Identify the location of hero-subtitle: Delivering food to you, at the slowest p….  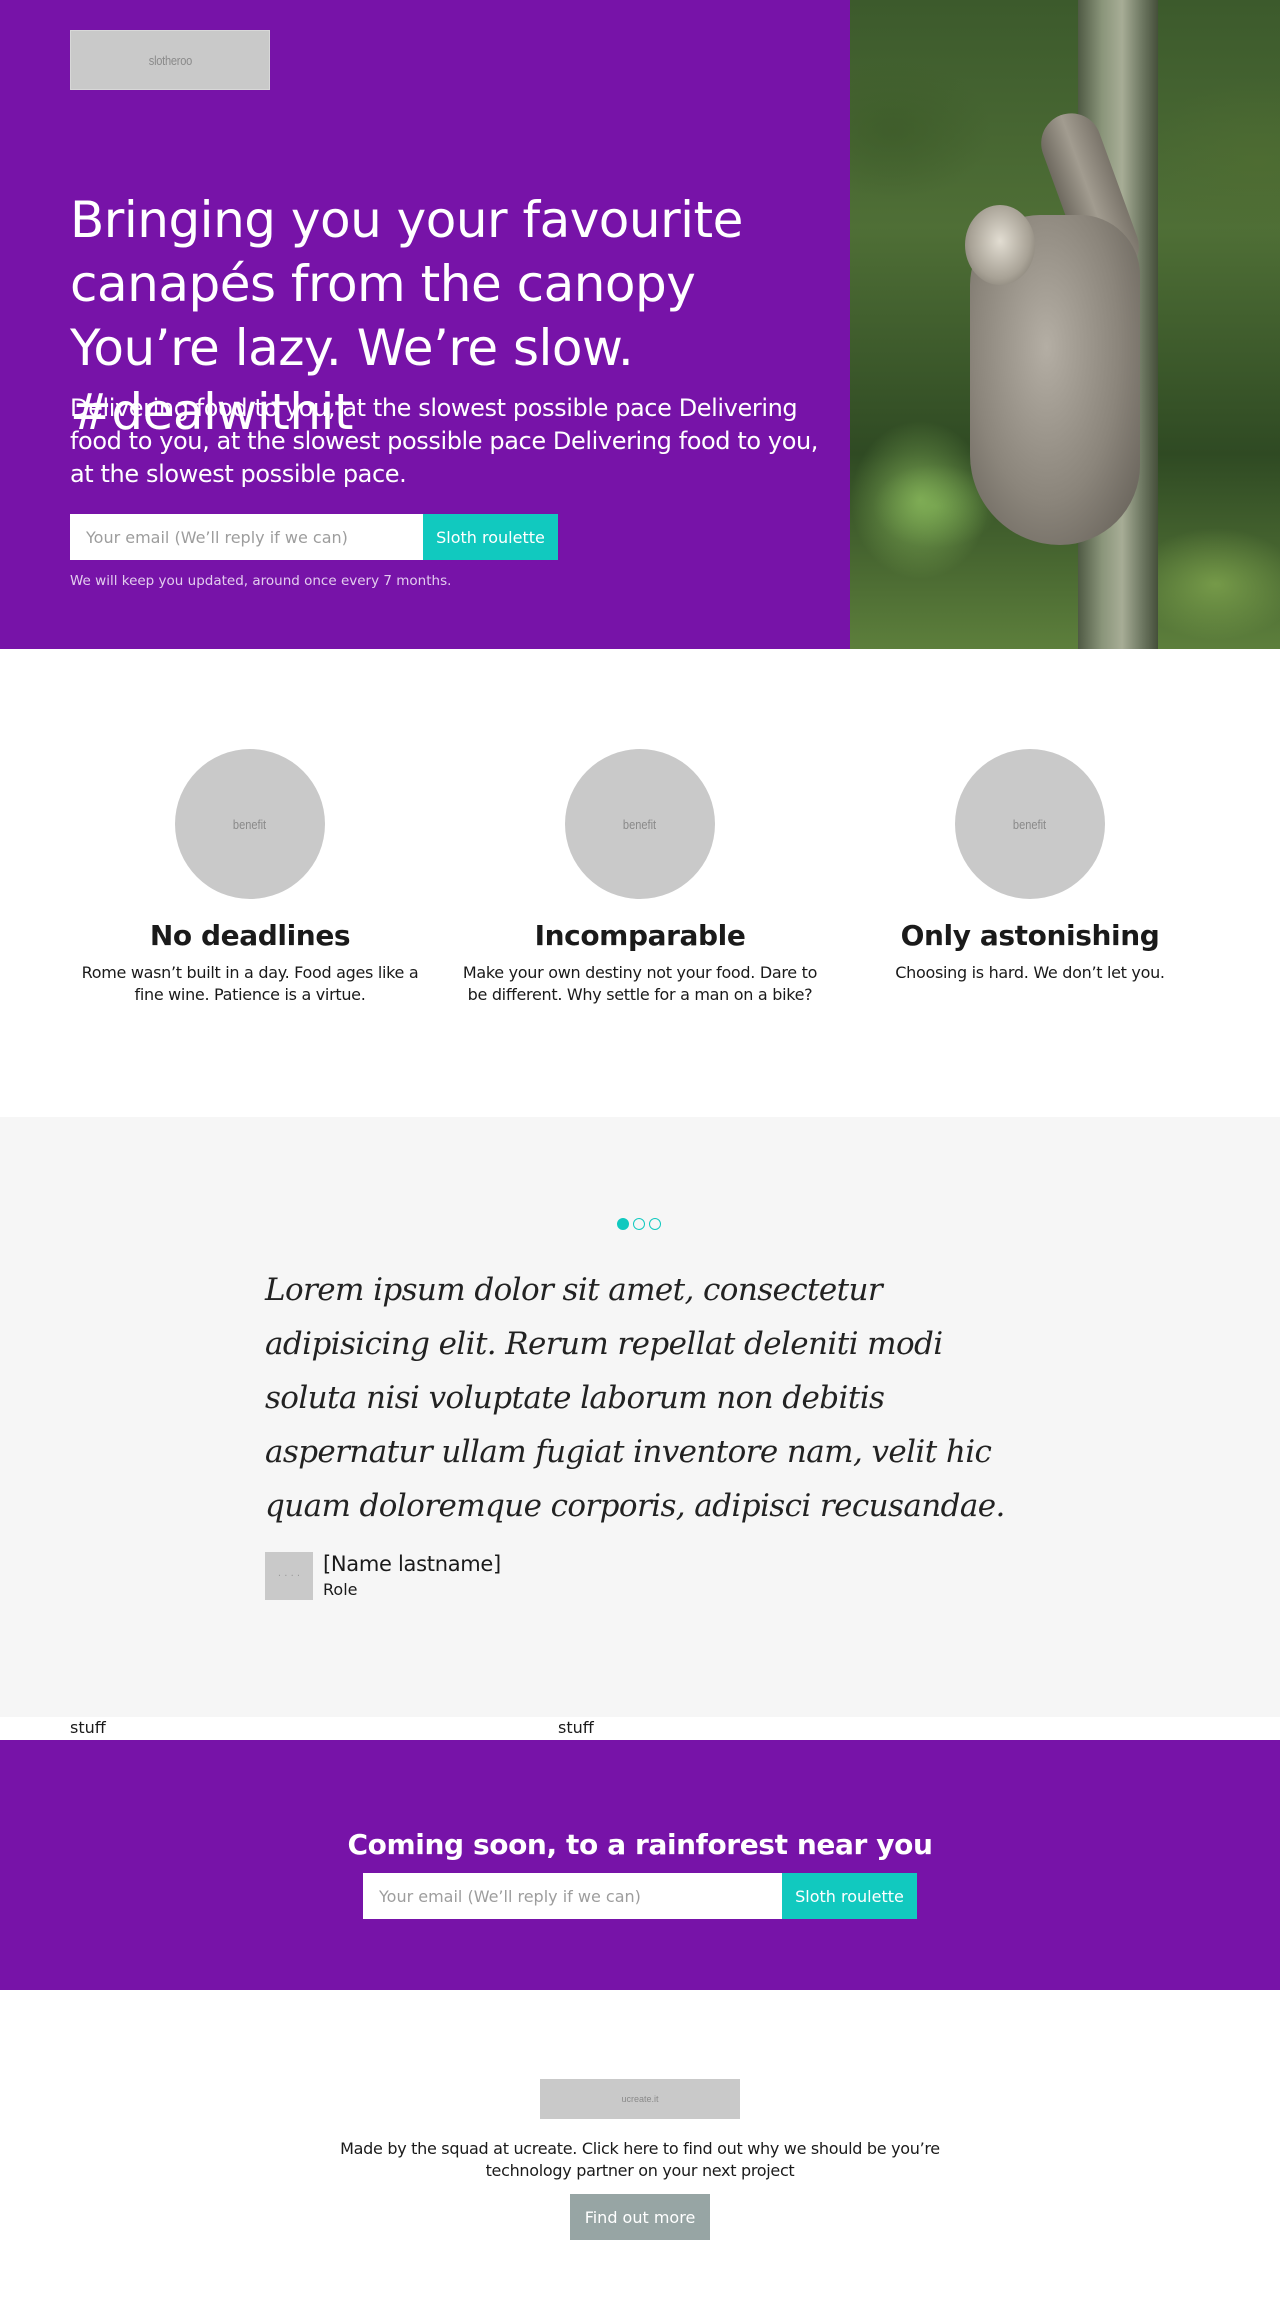
(444, 441).